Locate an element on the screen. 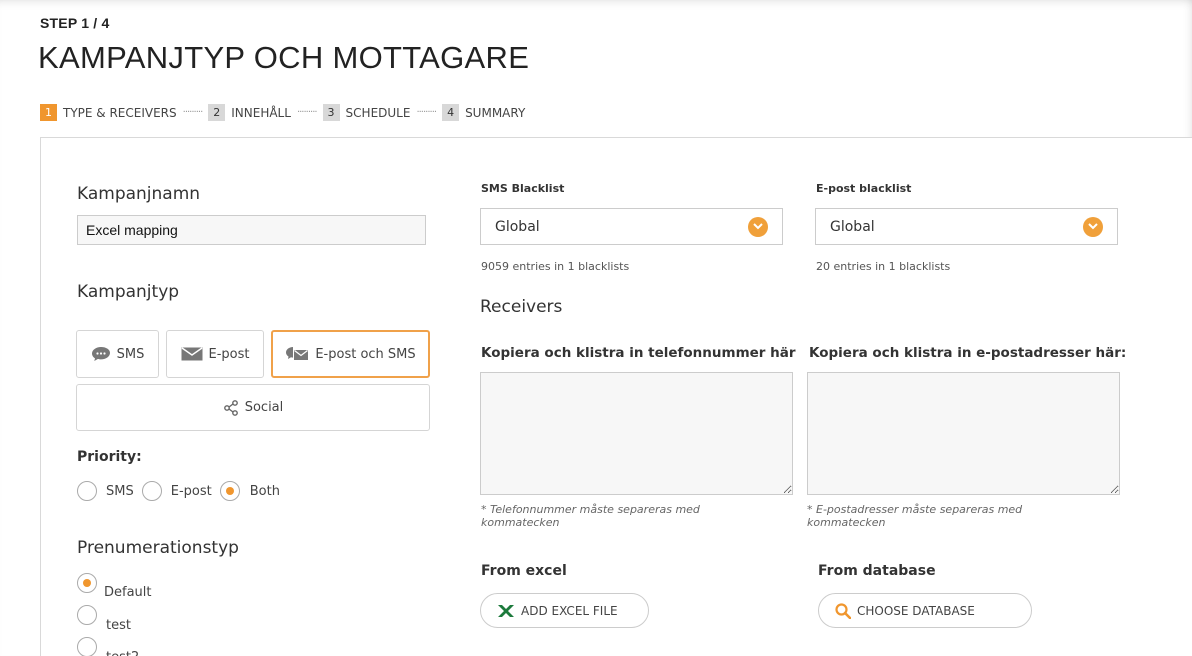  priority-email-radio is located at coordinates (151, 491).